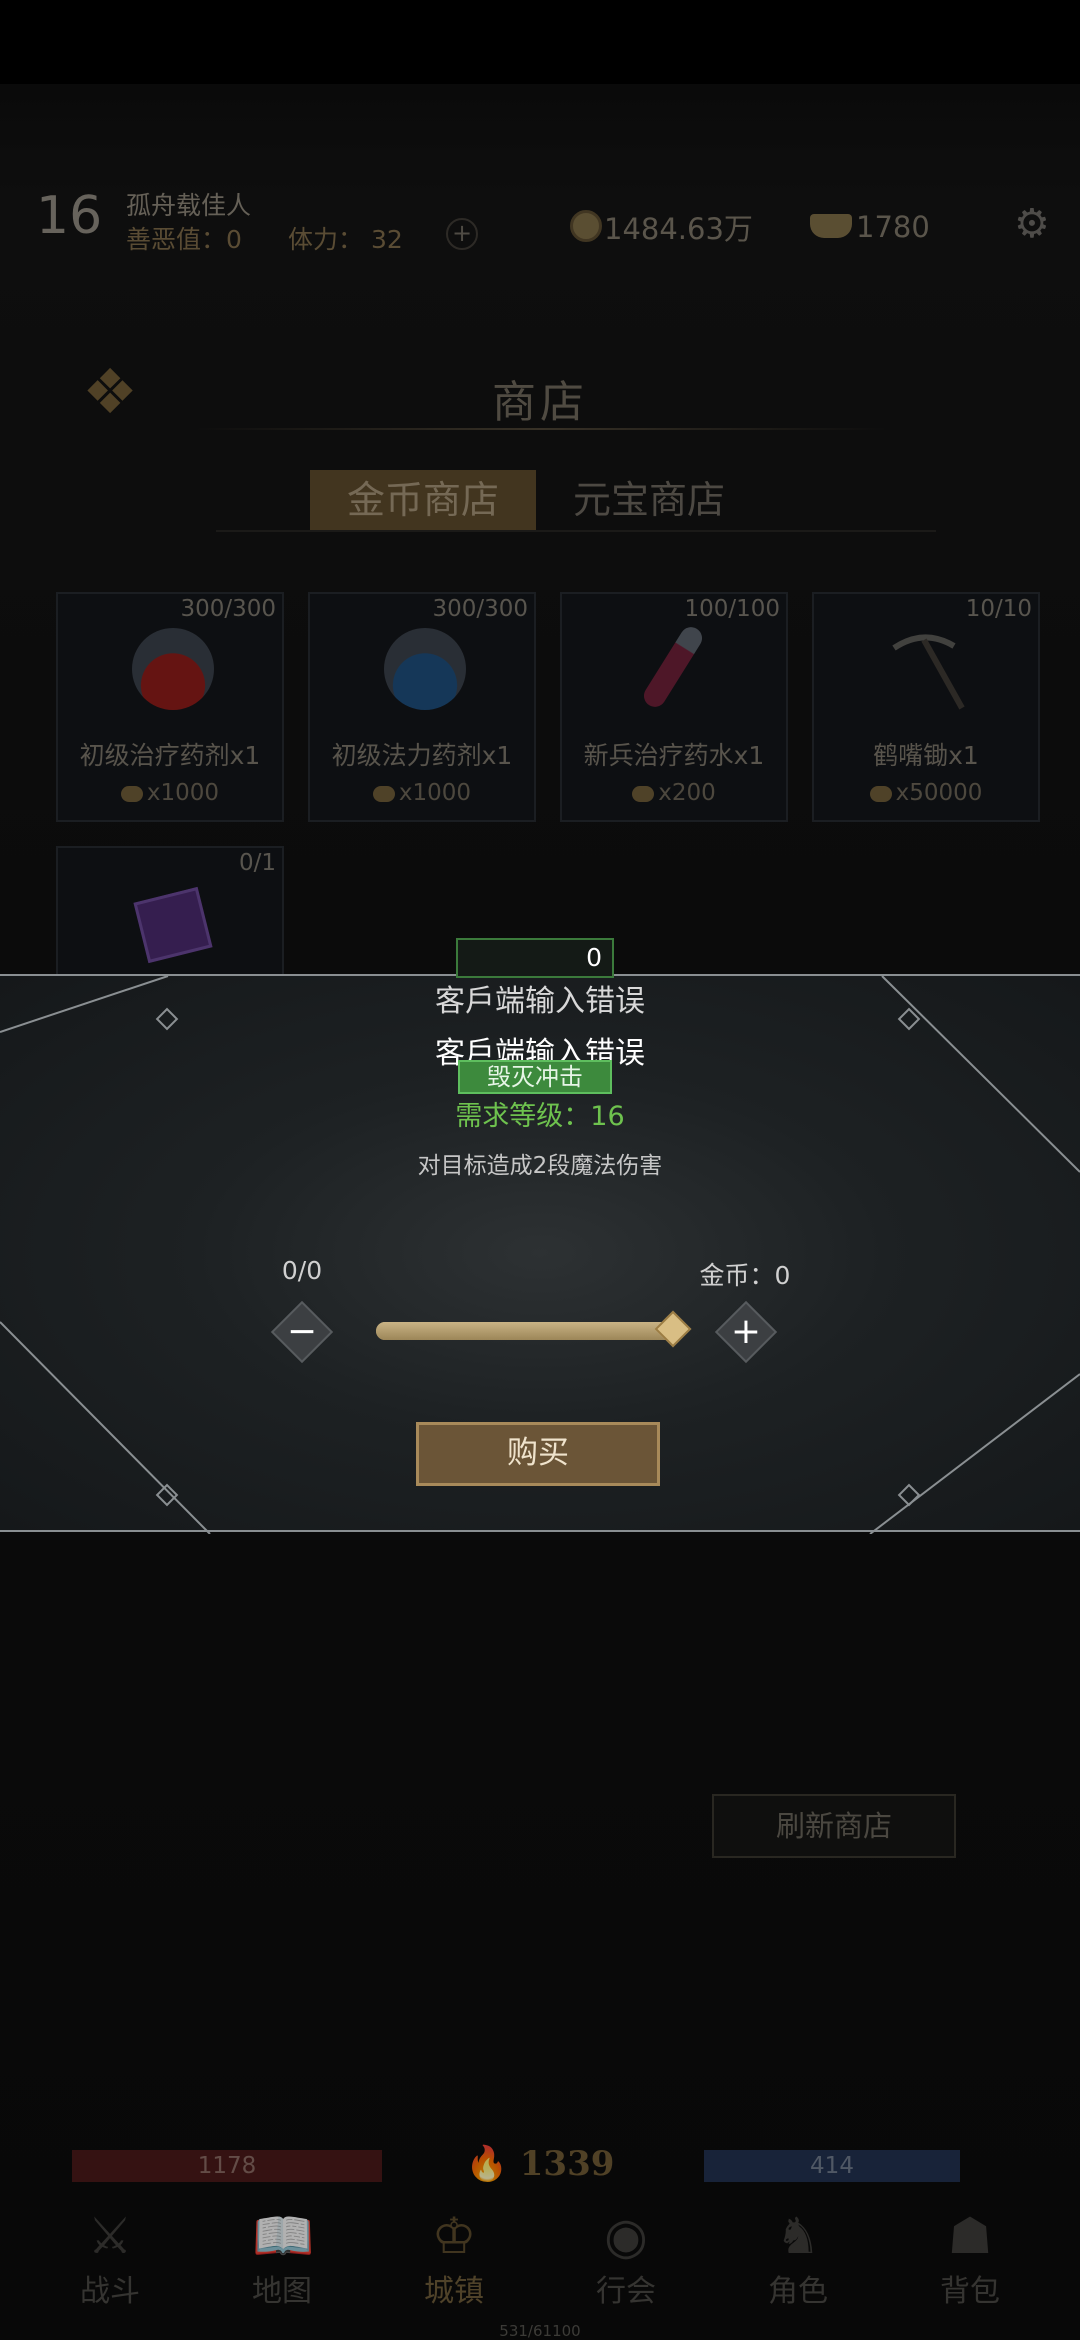 The image size is (1080, 2340). What do you see at coordinates (538, 1454) in the screenshot?
I see `buy-button: 购买` at bounding box center [538, 1454].